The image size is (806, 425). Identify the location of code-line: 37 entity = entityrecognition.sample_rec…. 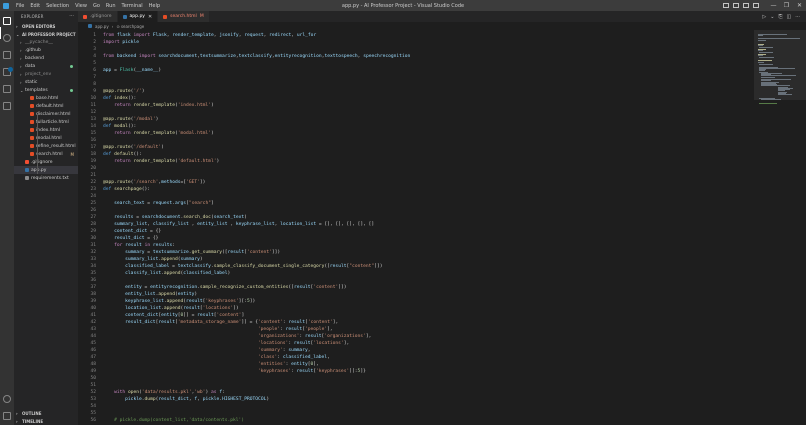
(416, 287).